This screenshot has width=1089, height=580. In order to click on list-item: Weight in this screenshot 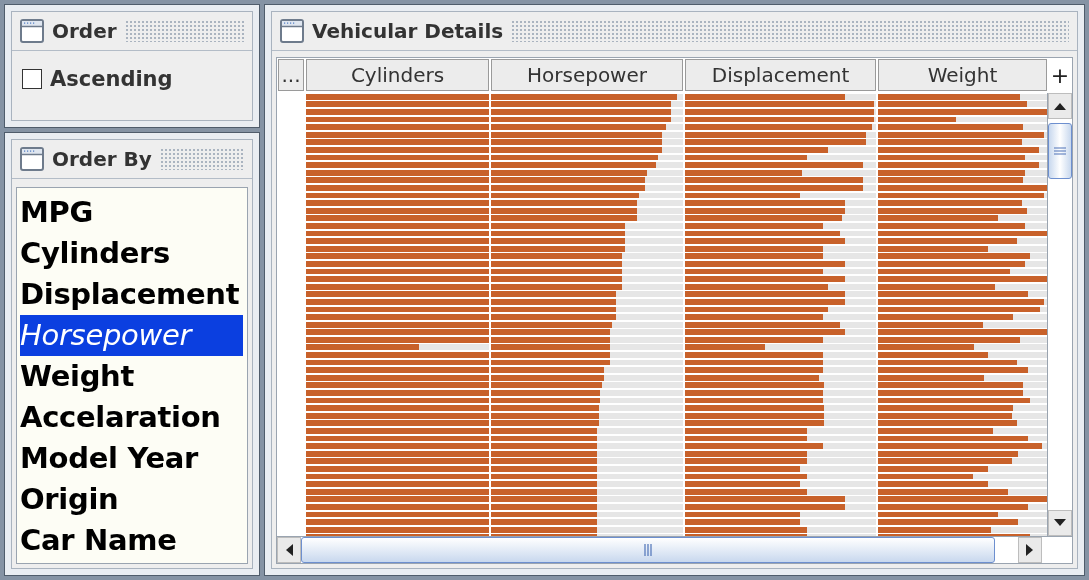, I will do `click(131, 376)`.